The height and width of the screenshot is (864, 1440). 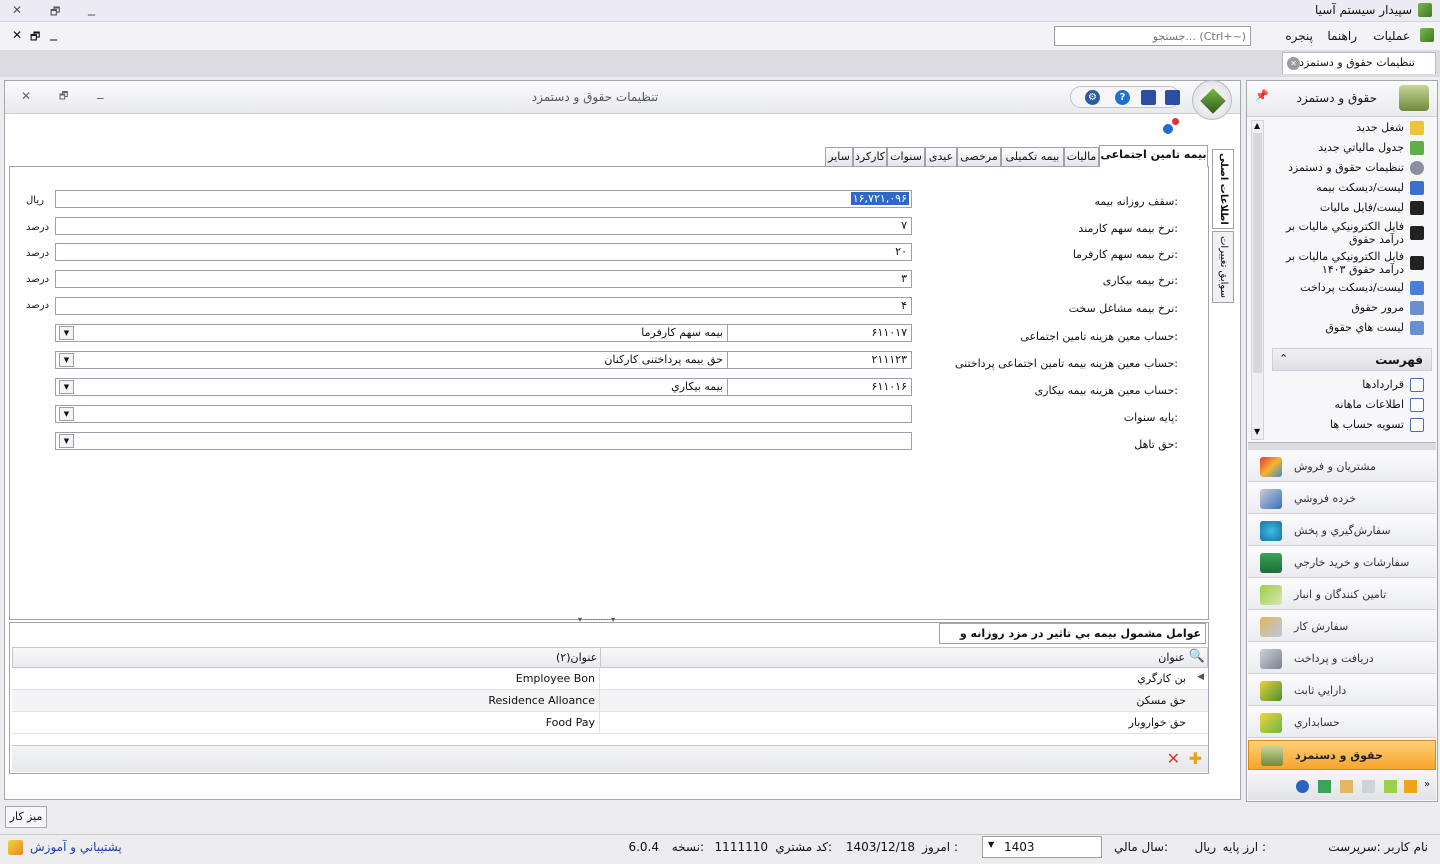 What do you see at coordinates (63, 97) in the screenshot?
I see `form-restore-icon: 🗗` at bounding box center [63, 97].